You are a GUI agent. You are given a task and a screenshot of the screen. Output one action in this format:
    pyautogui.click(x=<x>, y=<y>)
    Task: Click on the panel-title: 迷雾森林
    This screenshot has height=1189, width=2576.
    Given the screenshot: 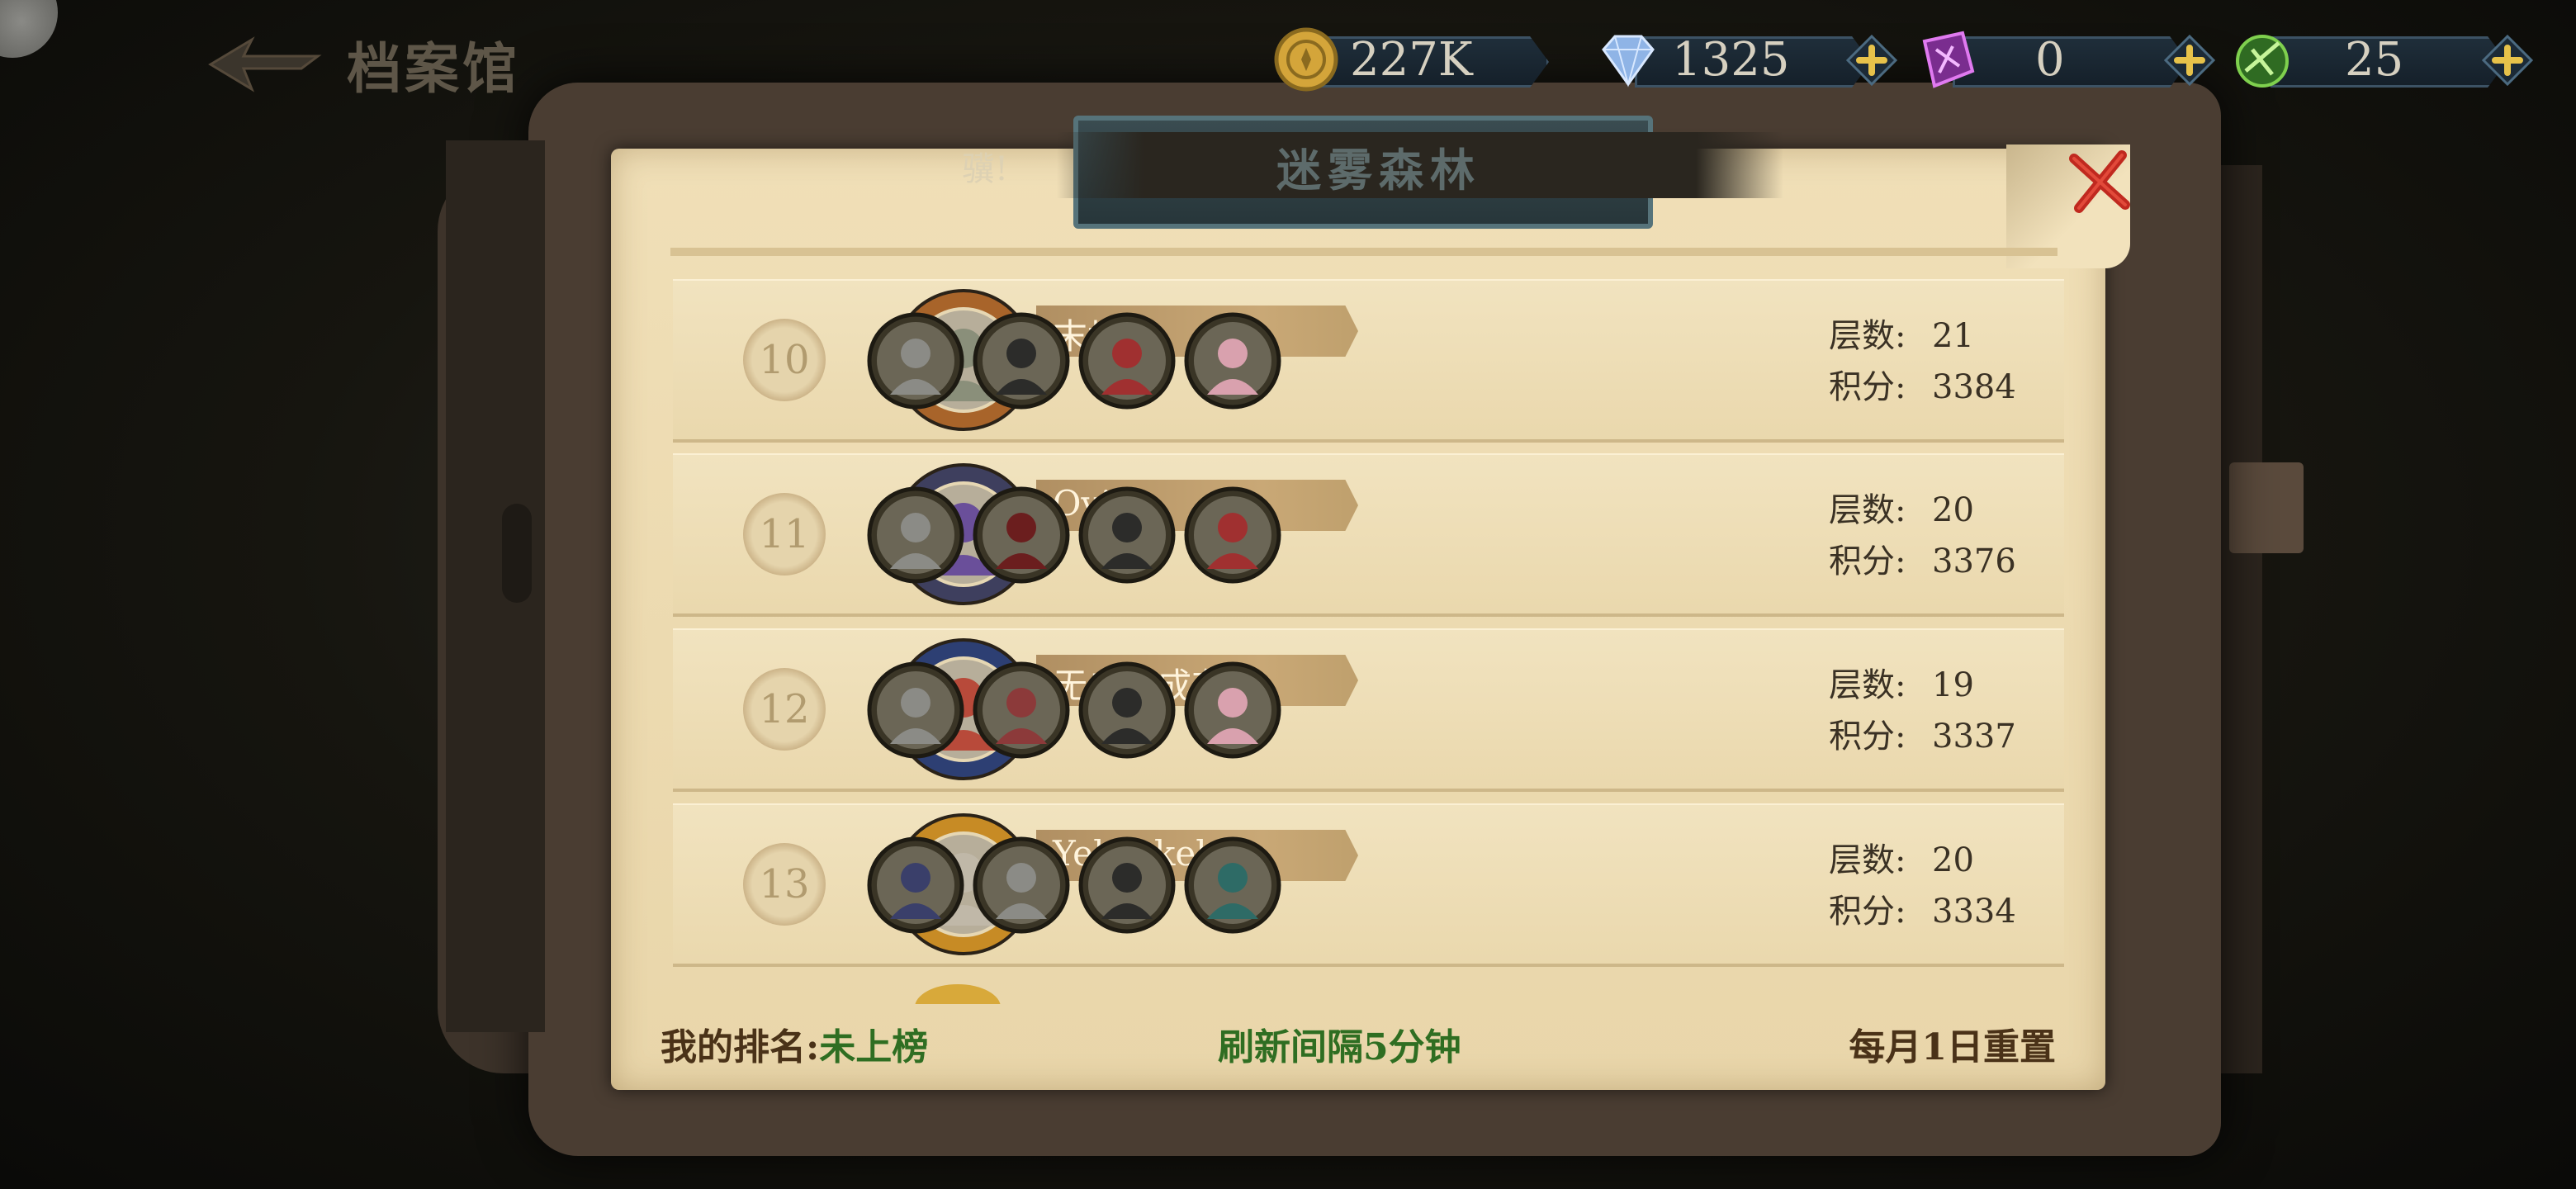 What is the action you would take?
    pyautogui.click(x=1378, y=170)
    